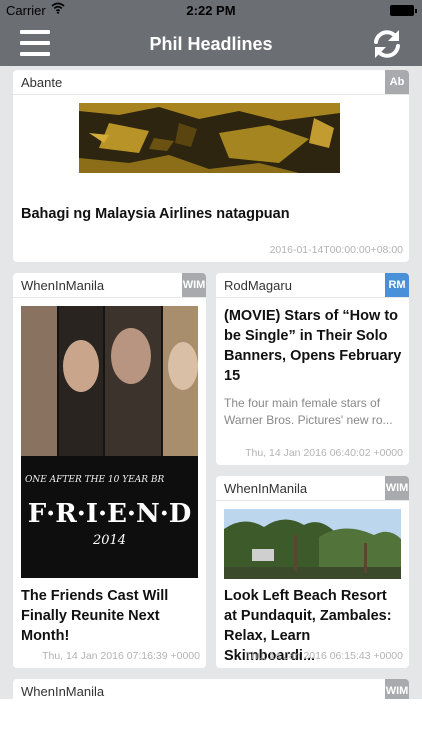  Describe the element at coordinates (403, 10) in the screenshot. I see `battery-icon` at that location.